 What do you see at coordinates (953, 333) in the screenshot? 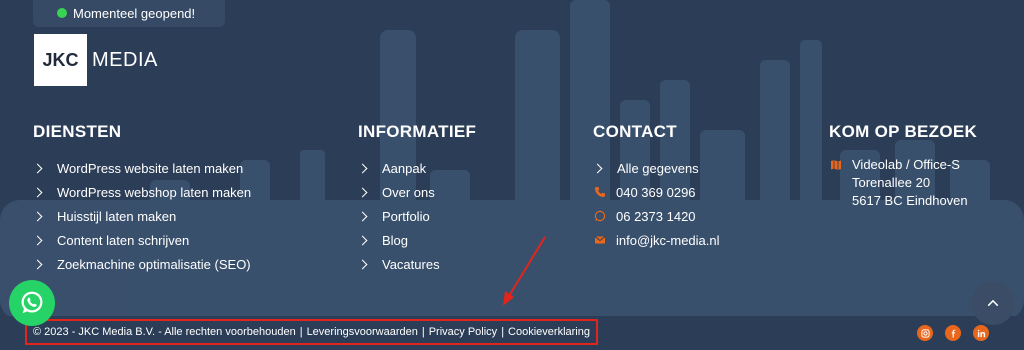
I see `facebook-icon` at bounding box center [953, 333].